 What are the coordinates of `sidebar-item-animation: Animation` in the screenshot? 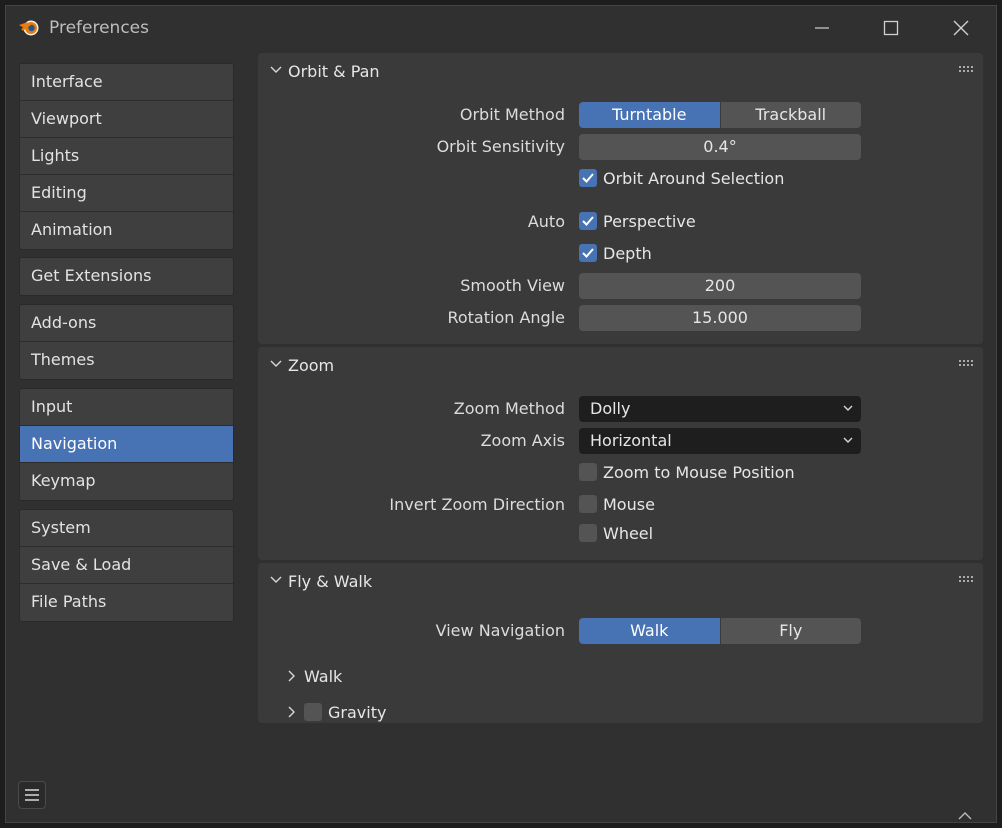 It's located at (126, 230).